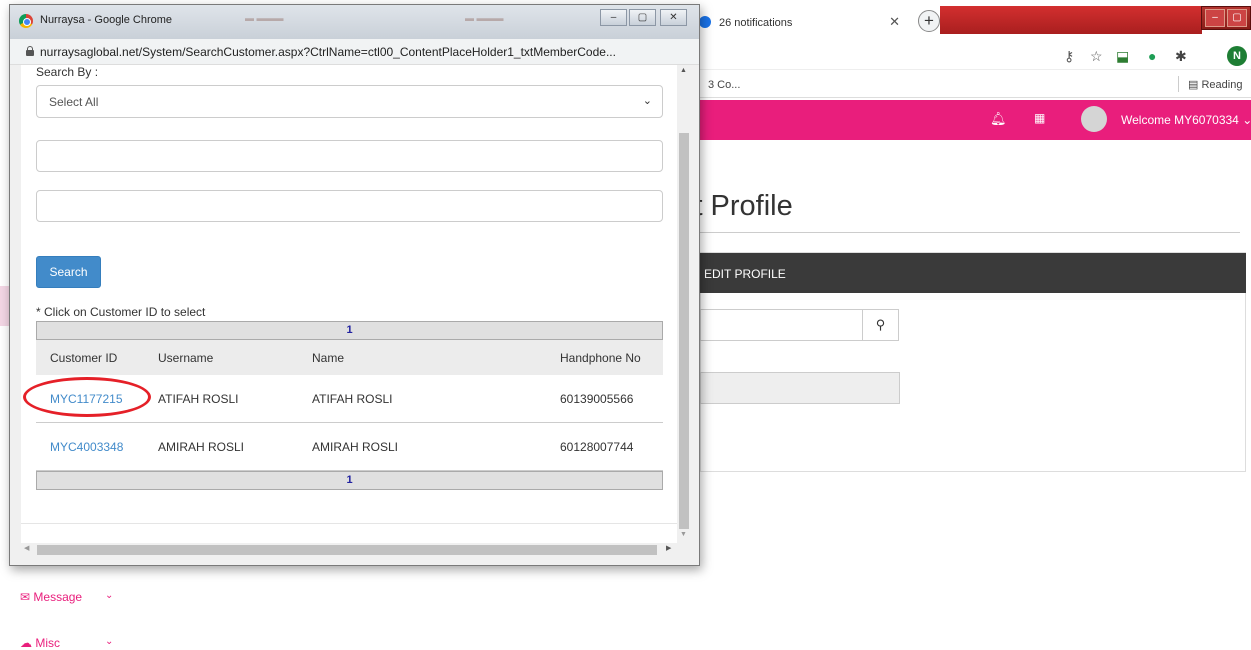 This screenshot has width=1251, height=650. What do you see at coordinates (1180, 120) in the screenshot?
I see `welcome-label: Welcome MY6070334` at bounding box center [1180, 120].